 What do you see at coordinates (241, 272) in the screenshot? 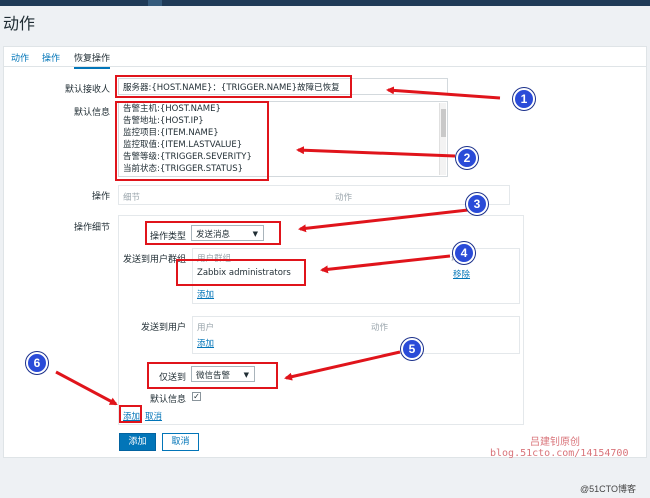
I see `highlight-box-group` at bounding box center [241, 272].